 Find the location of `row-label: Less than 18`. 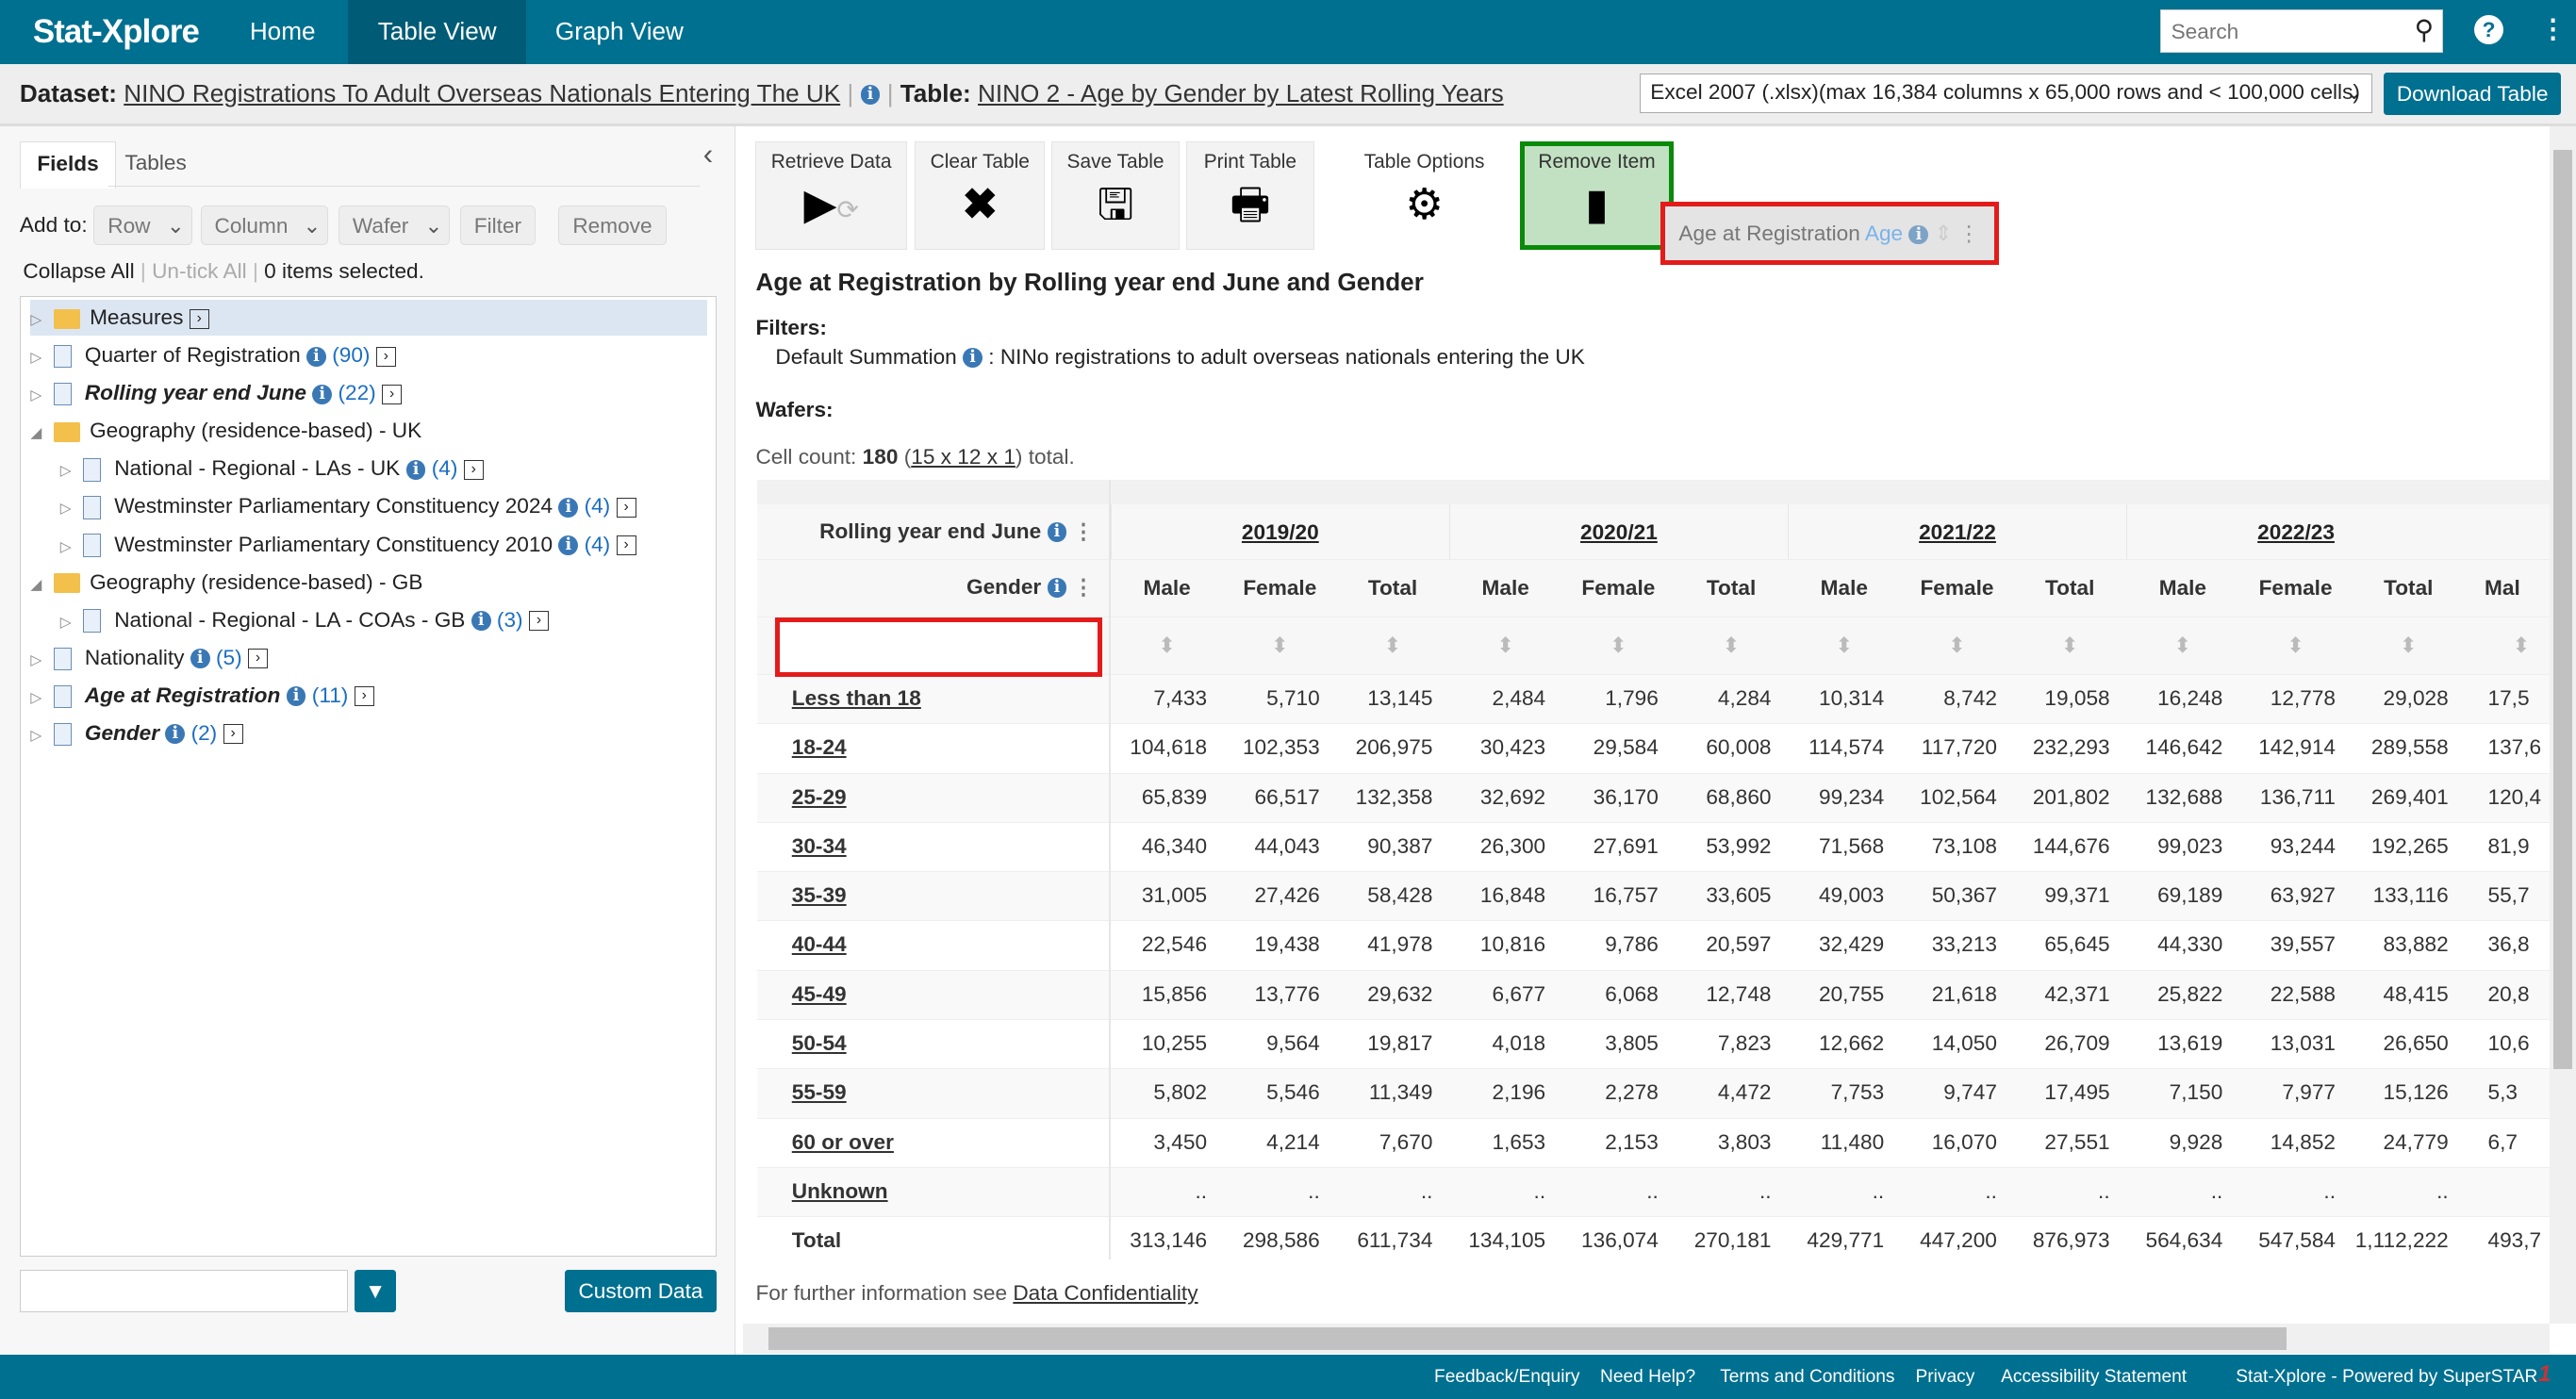

row-label: Less than 18 is located at coordinates (933, 699).